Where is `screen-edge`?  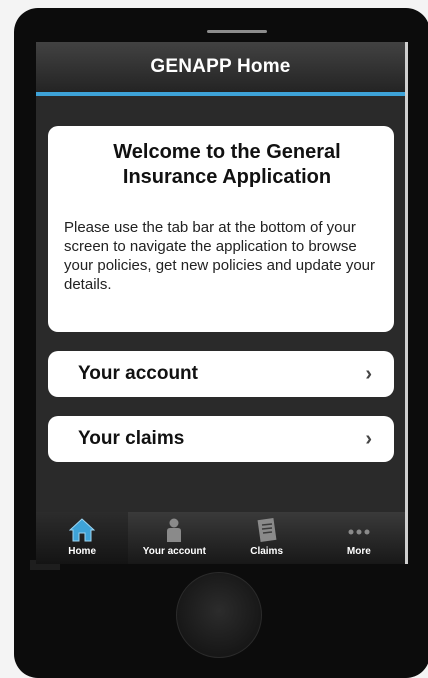
screen-edge is located at coordinates (406, 303).